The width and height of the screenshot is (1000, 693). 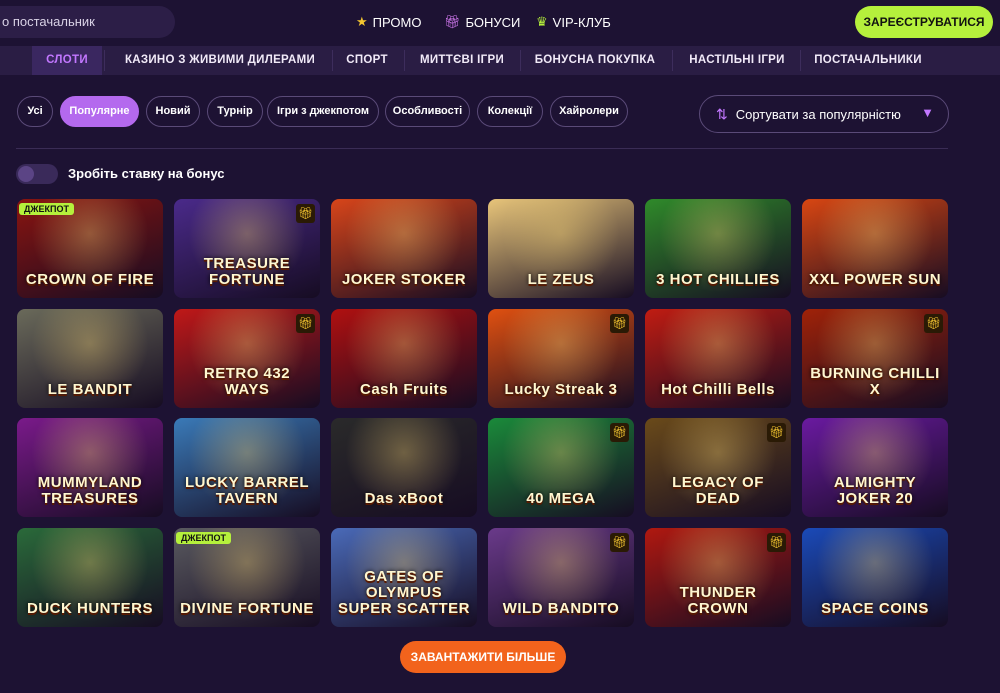 What do you see at coordinates (404, 279) in the screenshot?
I see `game-title: JOKER STOKER` at bounding box center [404, 279].